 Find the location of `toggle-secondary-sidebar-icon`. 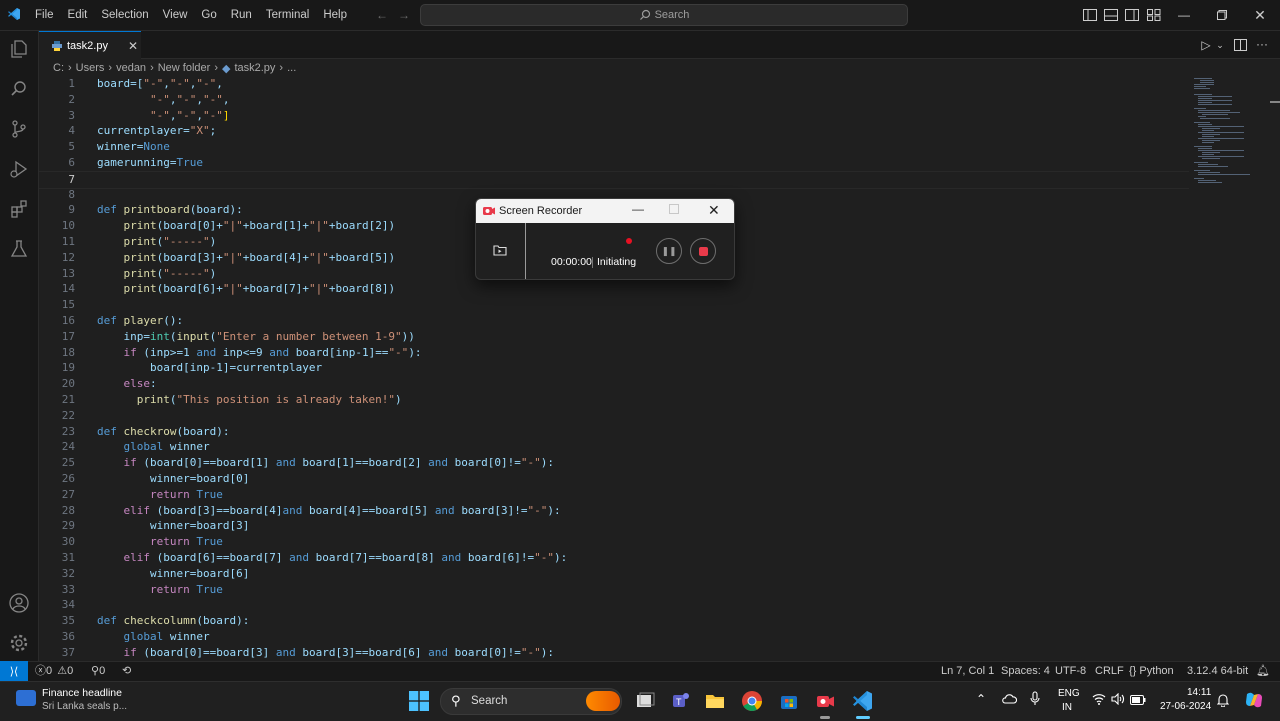

toggle-secondary-sidebar-icon is located at coordinates (1132, 15).